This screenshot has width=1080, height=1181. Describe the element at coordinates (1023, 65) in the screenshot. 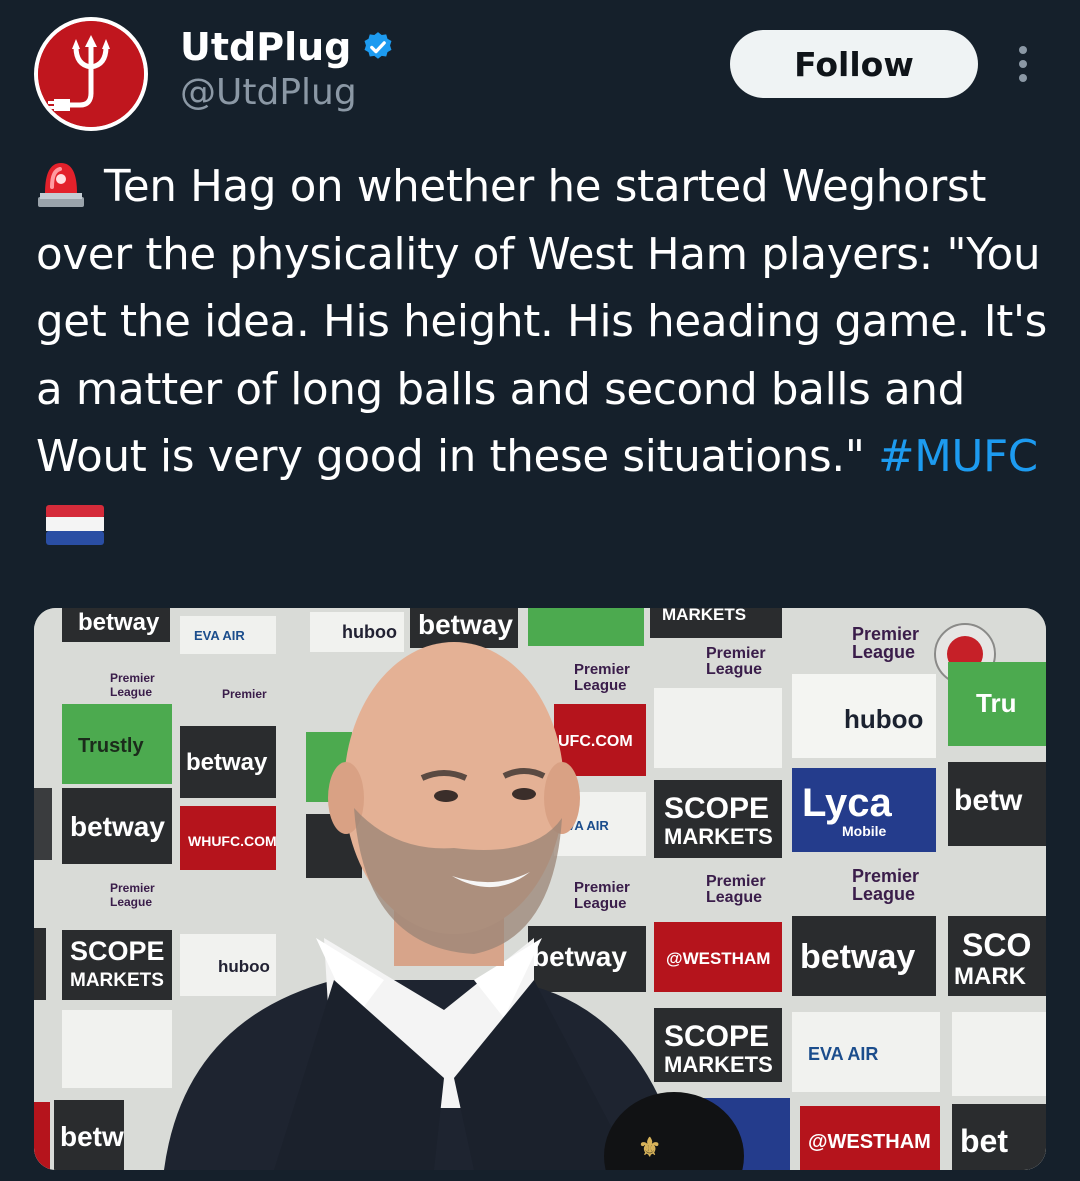

I see `more-vertical-icon` at that location.